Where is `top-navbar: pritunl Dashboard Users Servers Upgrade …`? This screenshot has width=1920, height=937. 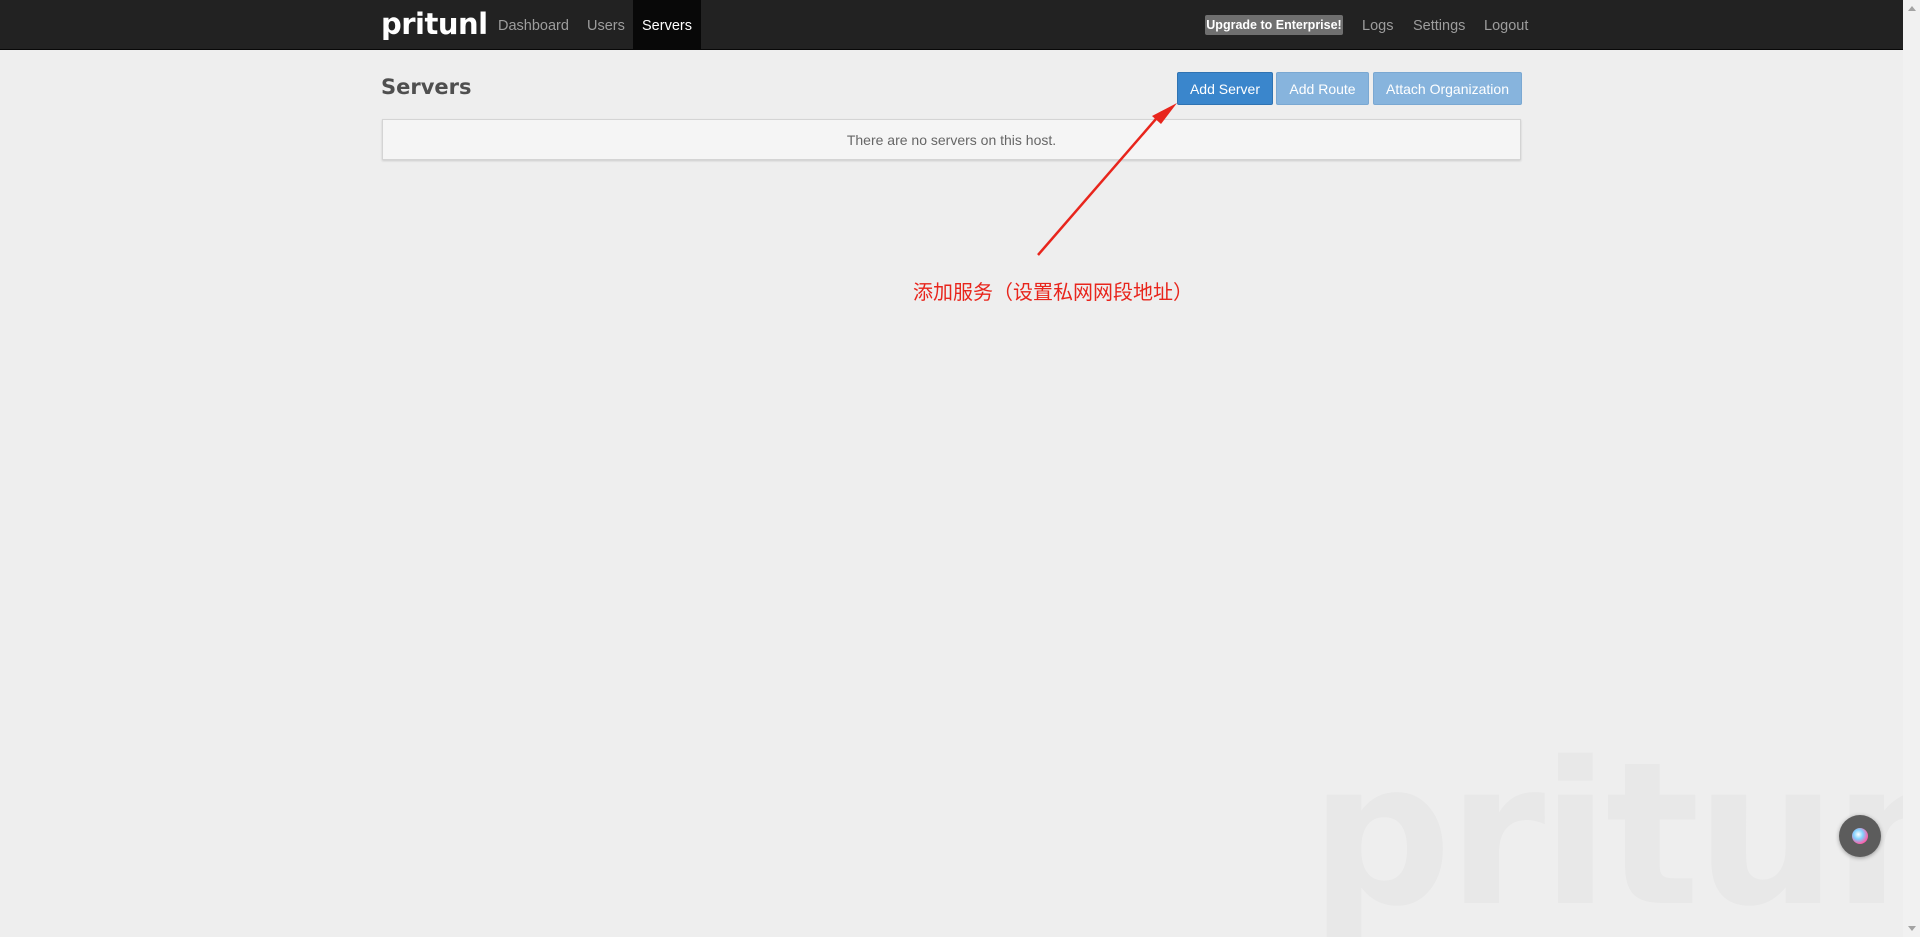
top-navbar: pritunl Dashboard Users Servers Upgrade … is located at coordinates (951, 25).